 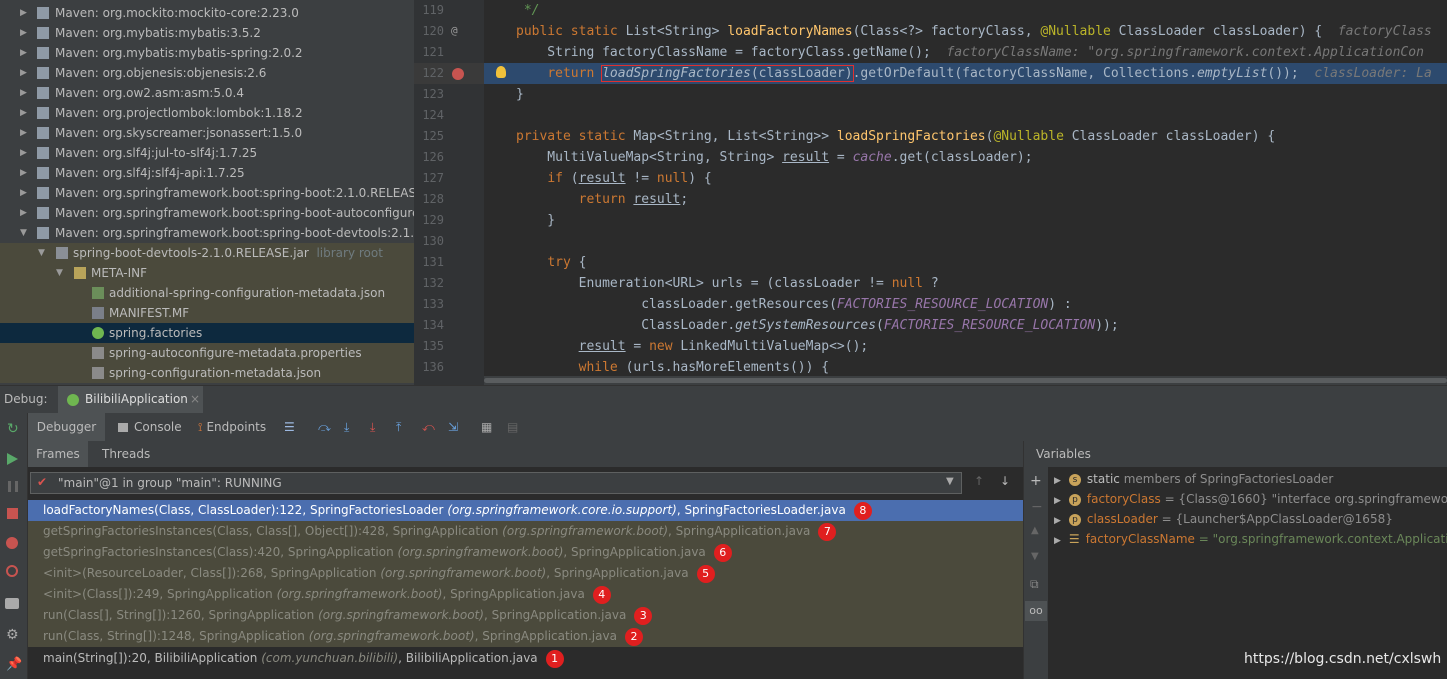 I want to click on tree-item-file: spring-autoconfigure-metadata.properties, so click(x=207, y=353).